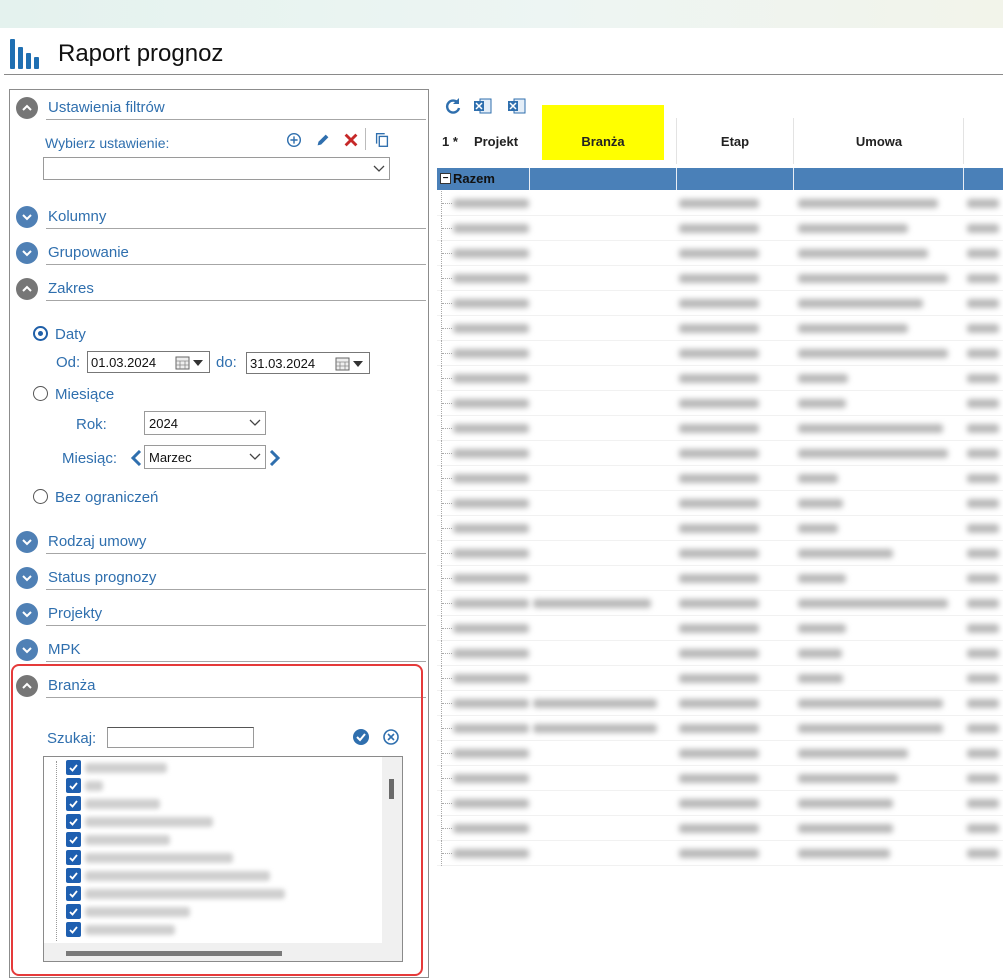 The width and height of the screenshot is (1003, 978). I want to click on section-mpk: MPK, so click(220, 650).